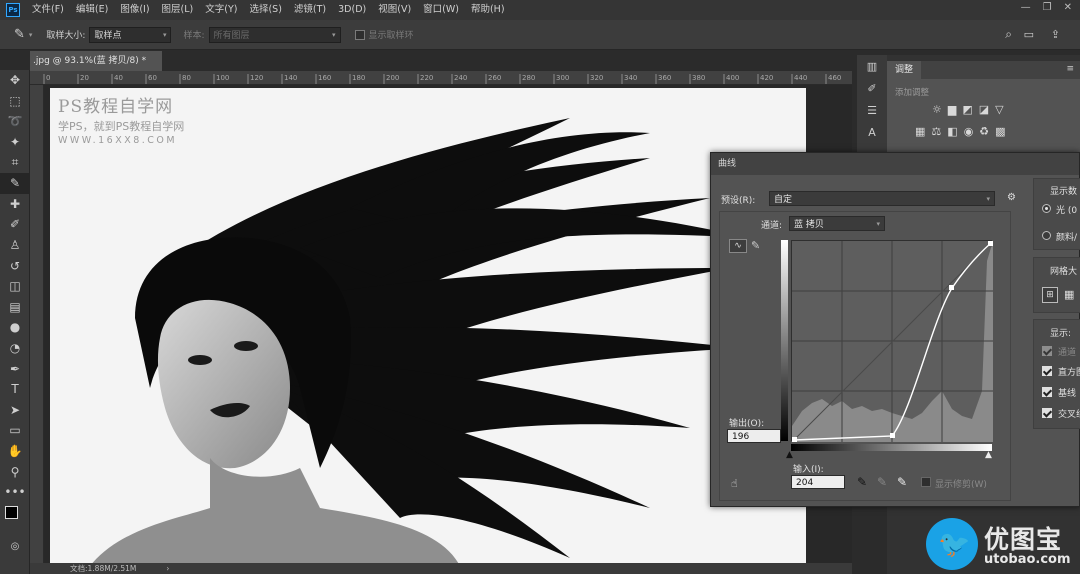 This screenshot has width=1080, height=574. What do you see at coordinates (734, 483) in the screenshot?
I see `target-adjust-icon: ☝` at bounding box center [734, 483].